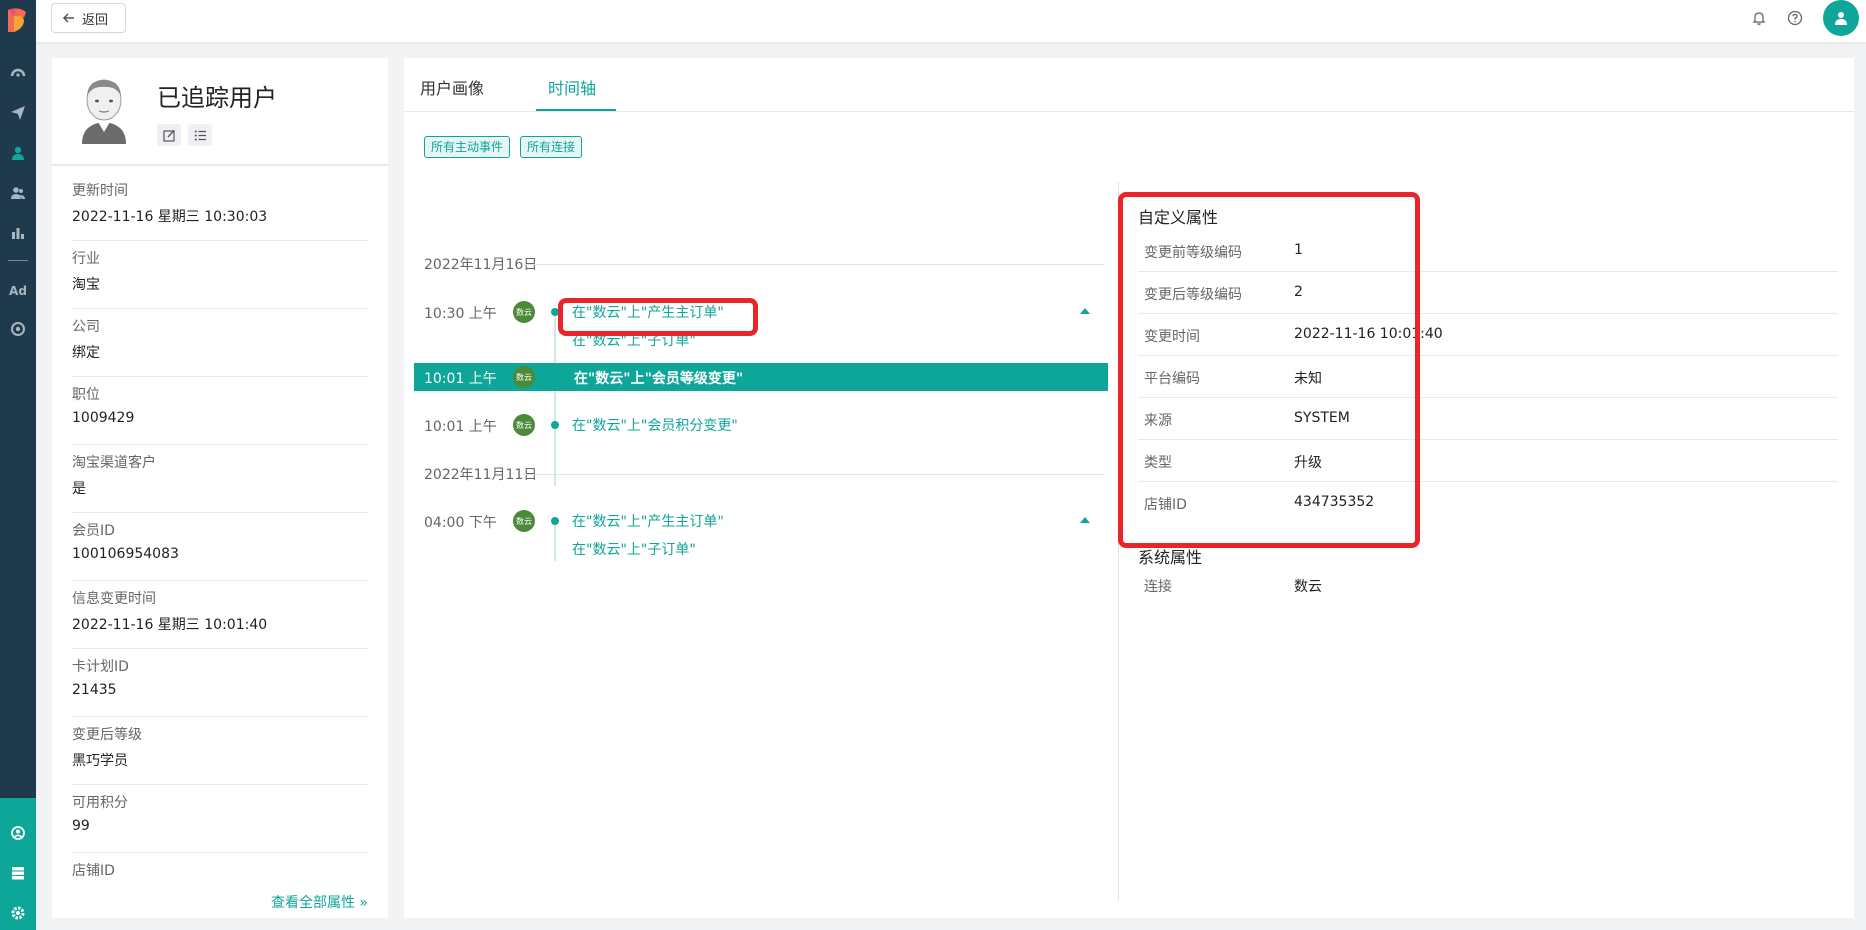 Image resolution: width=1866 pixels, height=930 pixels. I want to click on profile-avatar-icon, so click(104, 111).